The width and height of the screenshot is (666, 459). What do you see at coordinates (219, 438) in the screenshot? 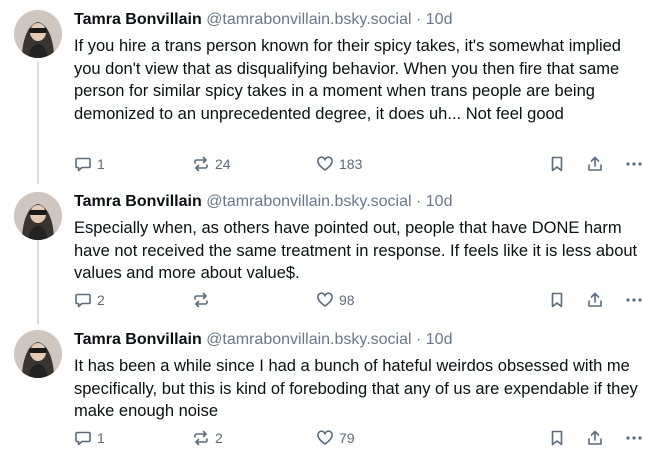
I see `repost-count: 2` at bounding box center [219, 438].